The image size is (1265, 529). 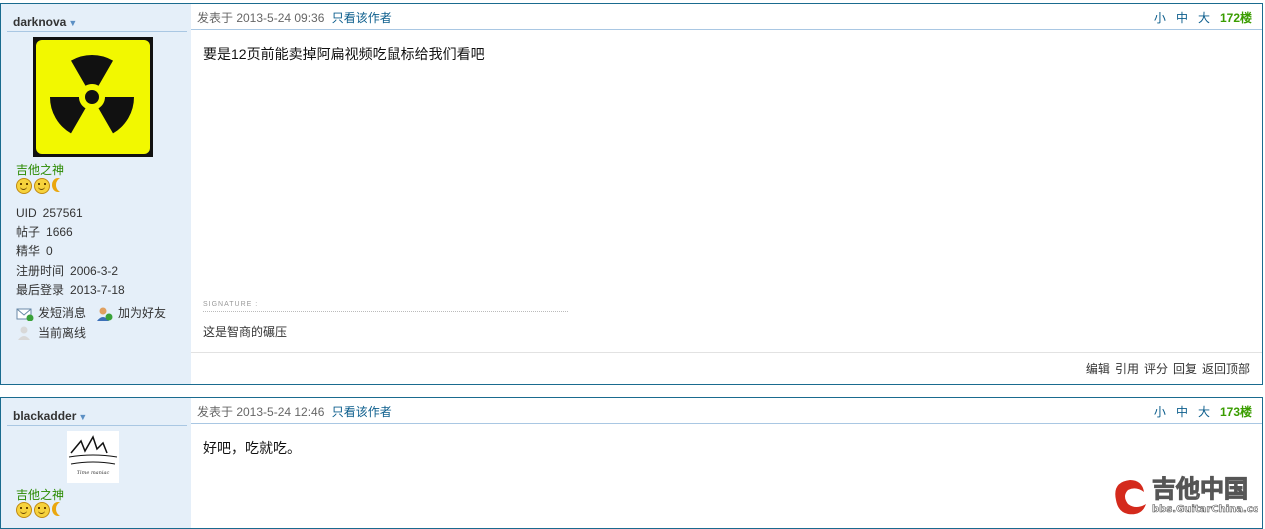 What do you see at coordinates (724, 412) in the screenshot?
I see `post-header: 发表于 2013-5-24 12:46 只看该作者 小中大 173楼` at bounding box center [724, 412].